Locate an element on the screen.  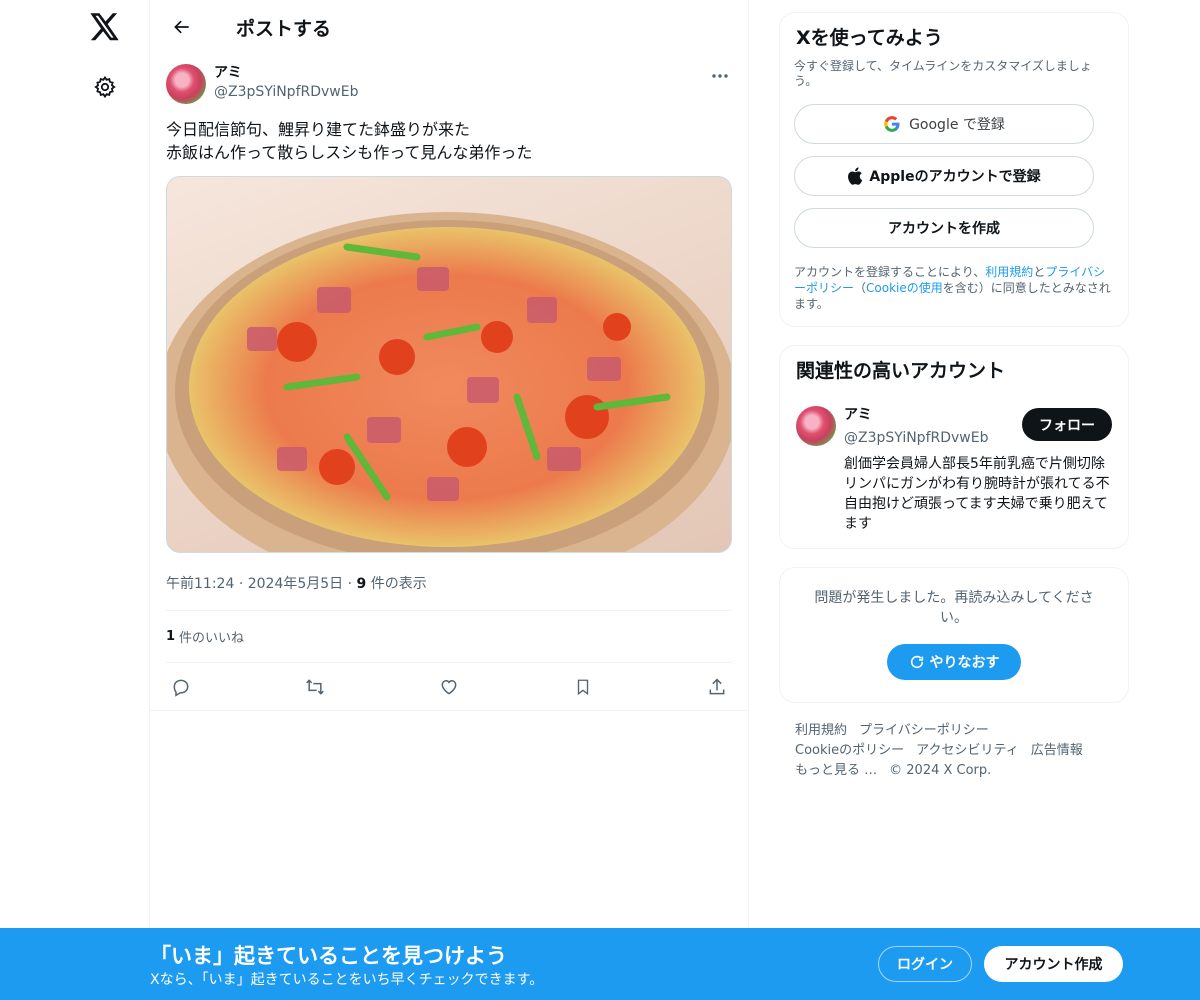
x-logo-icon is located at coordinates (105, 27).